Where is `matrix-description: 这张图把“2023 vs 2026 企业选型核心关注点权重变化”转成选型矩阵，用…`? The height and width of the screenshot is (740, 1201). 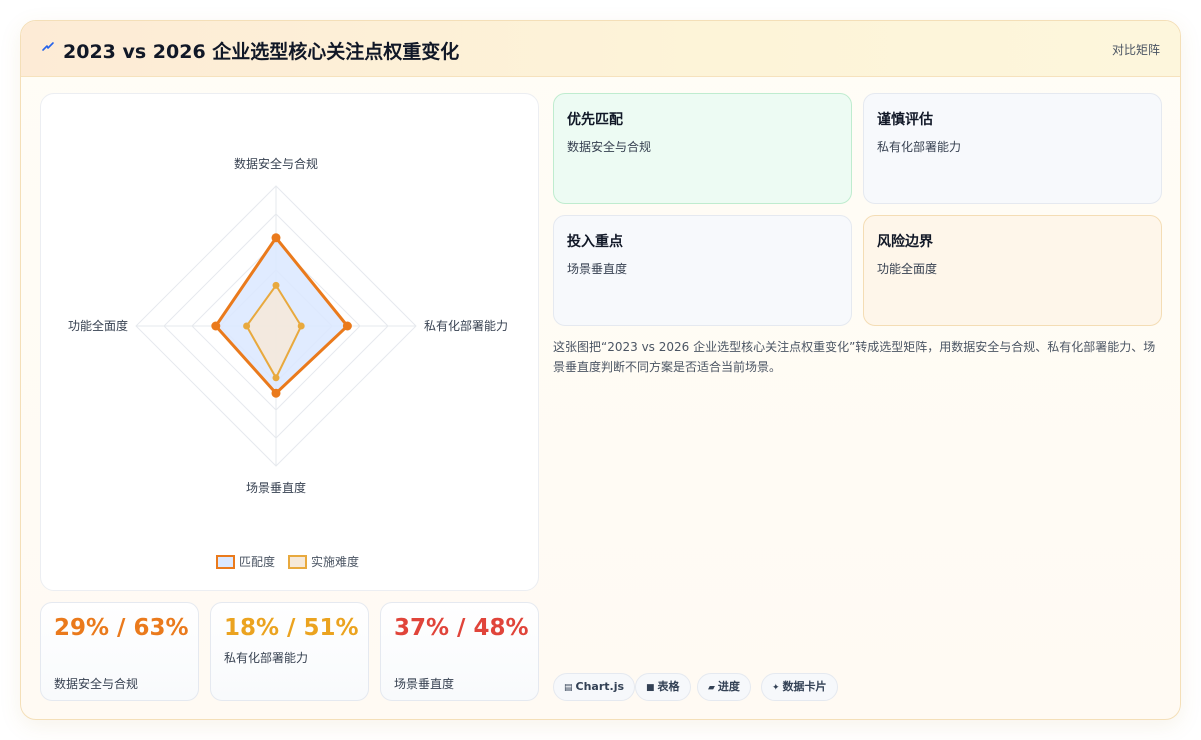
matrix-description: 这张图把“2023 vs 2026 企业选型核心关注点权重变化”转成选型矩阵，用… is located at coordinates (854, 357).